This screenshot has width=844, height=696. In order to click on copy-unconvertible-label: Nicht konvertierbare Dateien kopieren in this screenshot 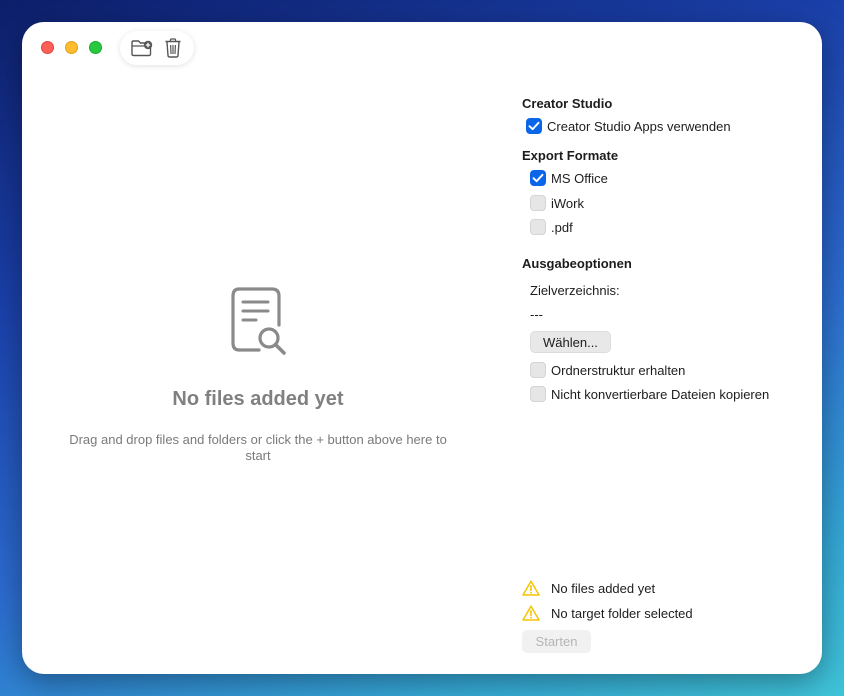, I will do `click(660, 394)`.